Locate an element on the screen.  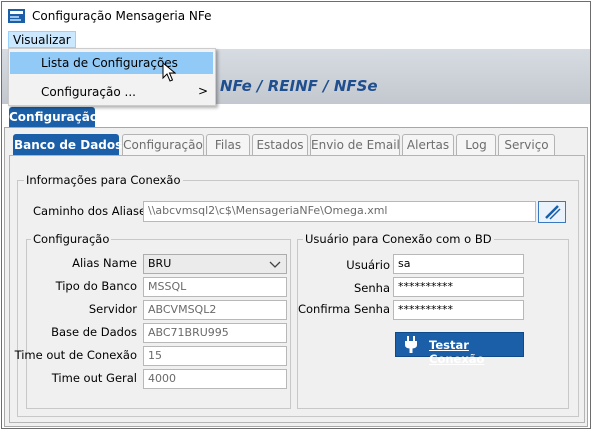
nfe-app-icon is located at coordinates (16, 16).